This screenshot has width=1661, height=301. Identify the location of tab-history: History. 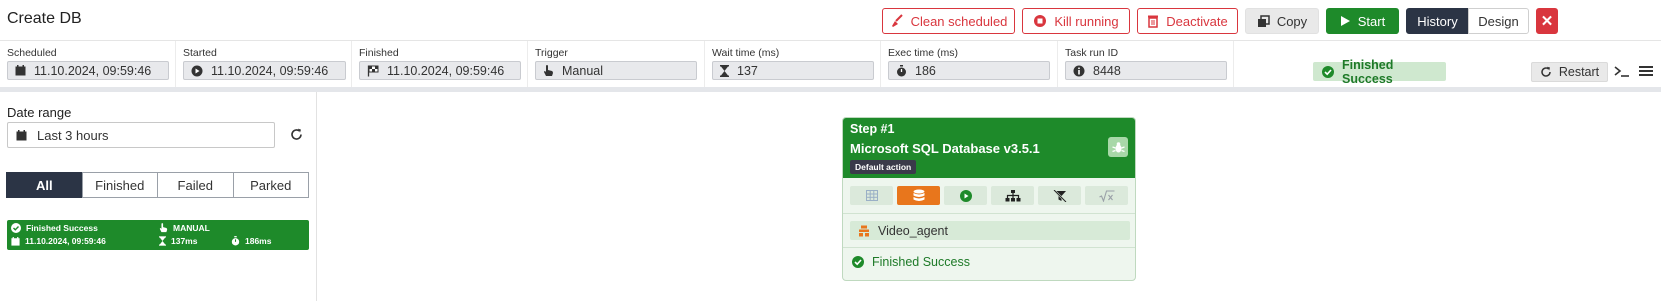
(1437, 21).